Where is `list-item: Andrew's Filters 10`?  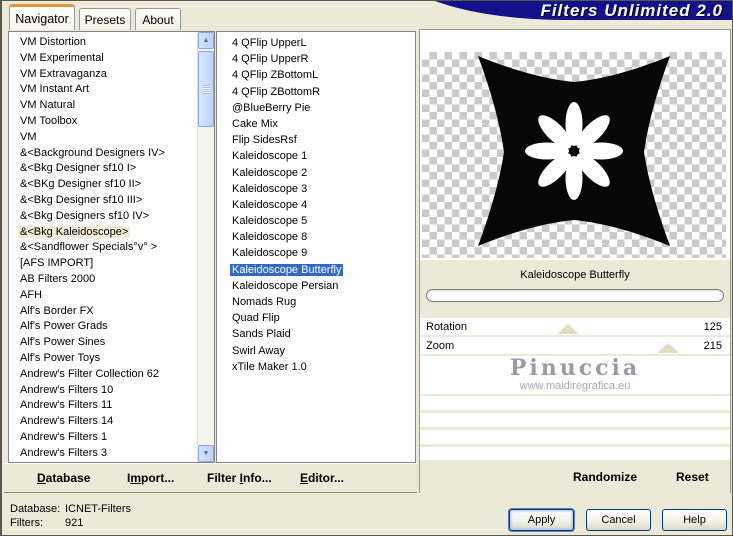
list-item: Andrew's Filters 10 is located at coordinates (111, 391).